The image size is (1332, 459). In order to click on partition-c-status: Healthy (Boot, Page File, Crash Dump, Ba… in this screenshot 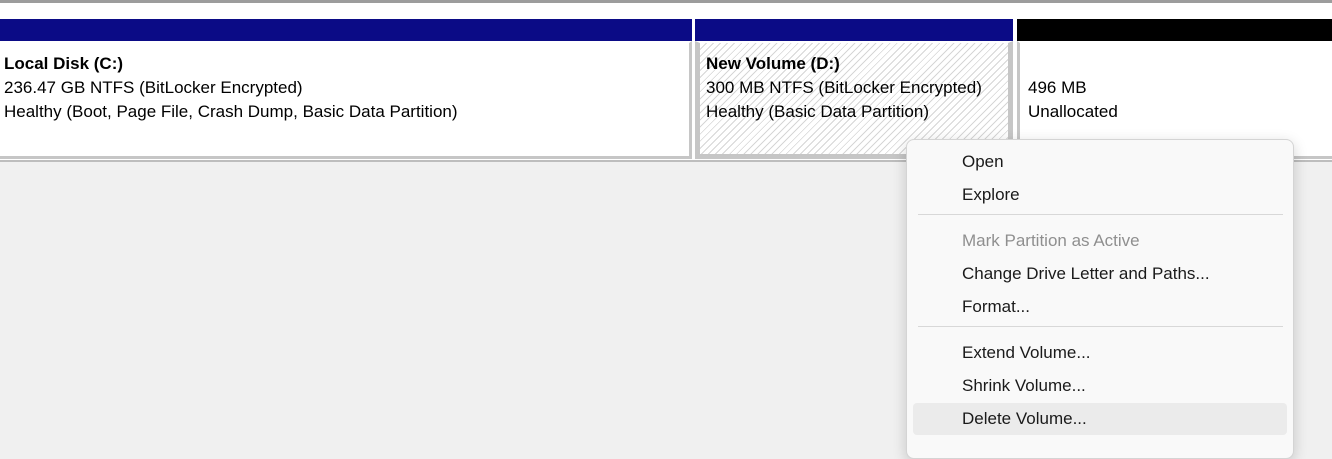, I will do `click(231, 111)`.